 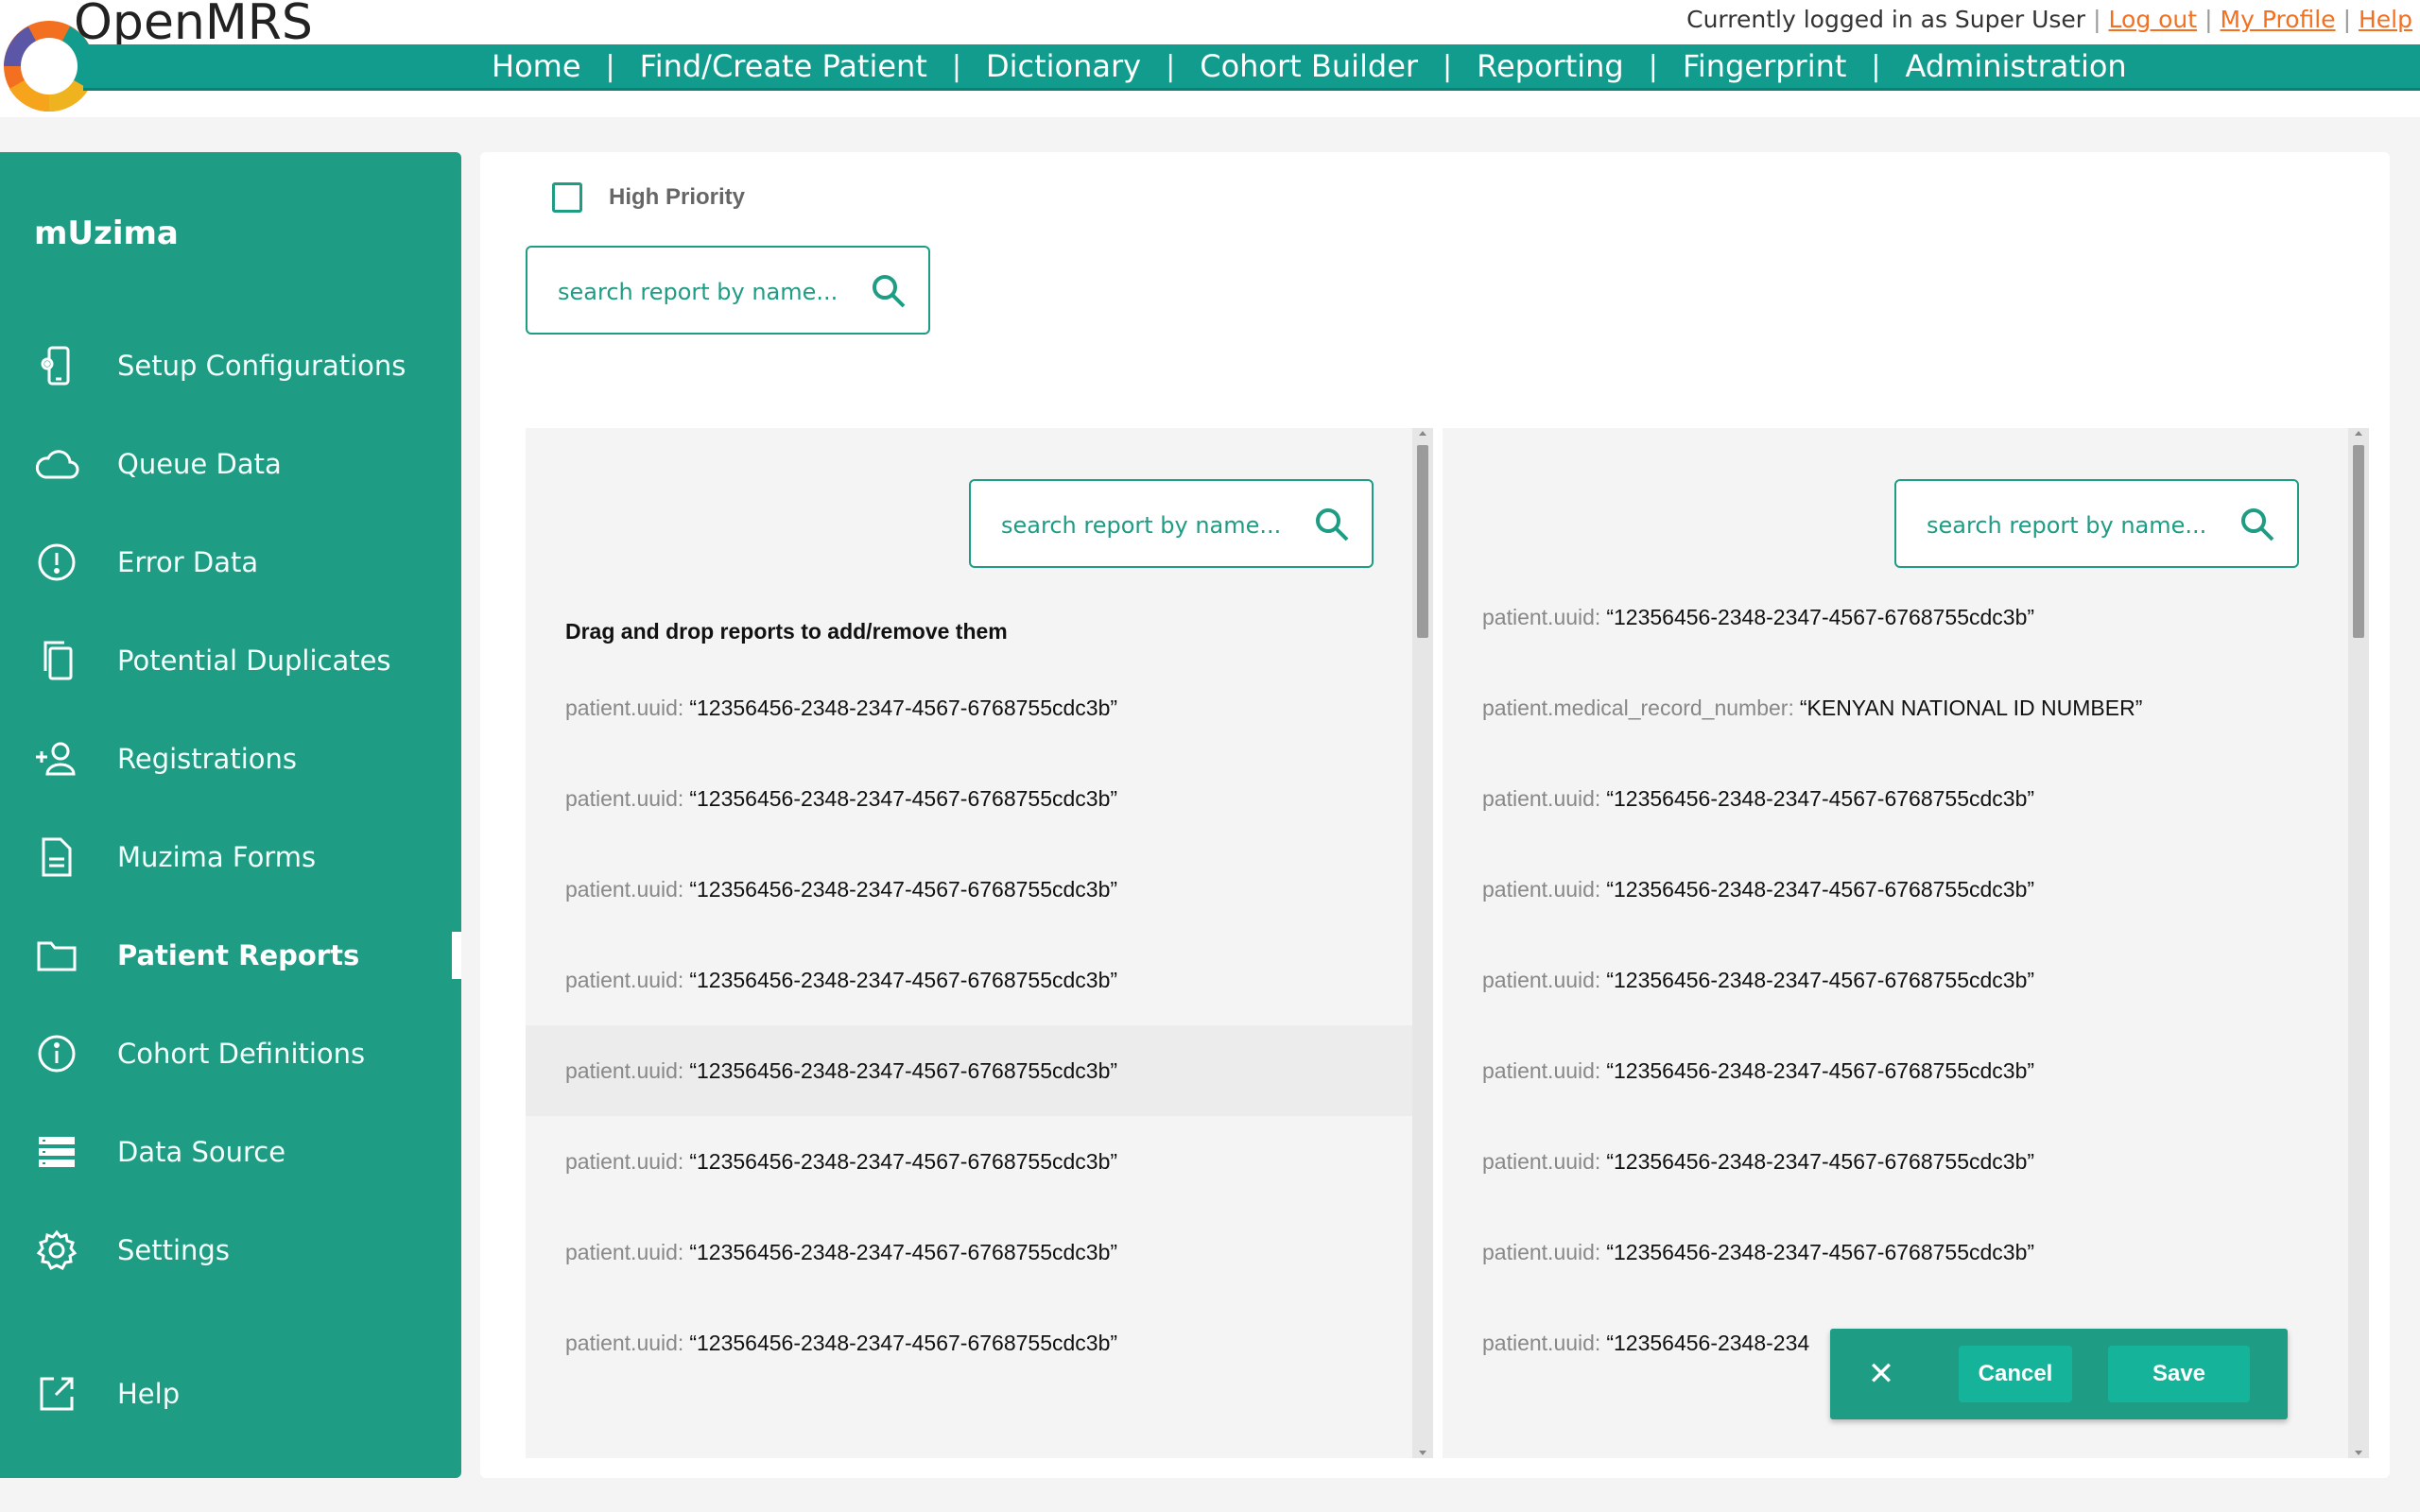 What do you see at coordinates (217, 857) in the screenshot?
I see `sidebar-item-label: Muzima Forms` at bounding box center [217, 857].